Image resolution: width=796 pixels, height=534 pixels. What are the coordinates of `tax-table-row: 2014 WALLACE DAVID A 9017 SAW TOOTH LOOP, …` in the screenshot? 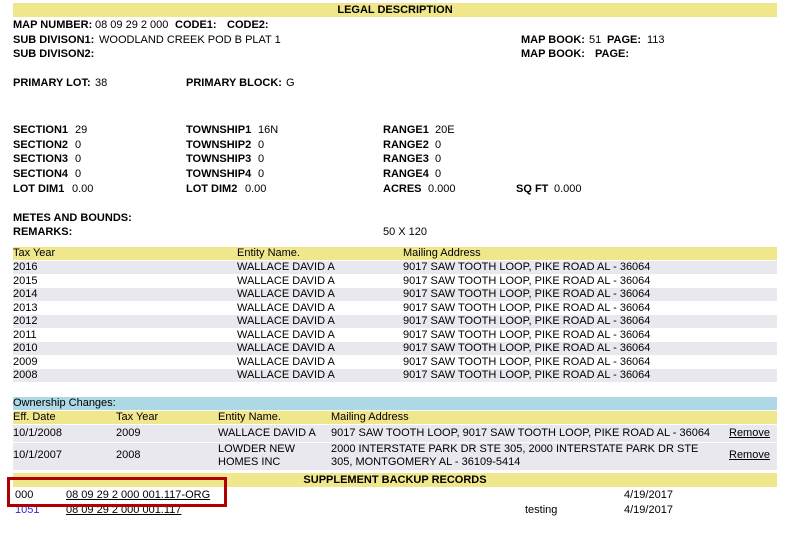 It's located at (395, 294).